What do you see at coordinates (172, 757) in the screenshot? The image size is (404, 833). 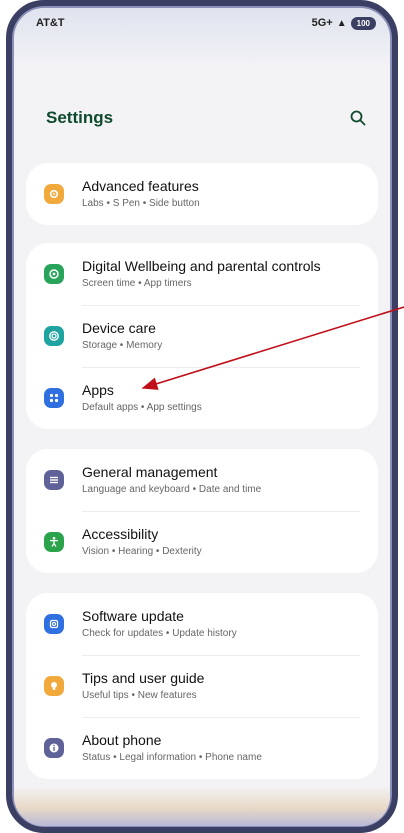 I see `setting-subtitle: Status • Legal information • Phone name` at bounding box center [172, 757].